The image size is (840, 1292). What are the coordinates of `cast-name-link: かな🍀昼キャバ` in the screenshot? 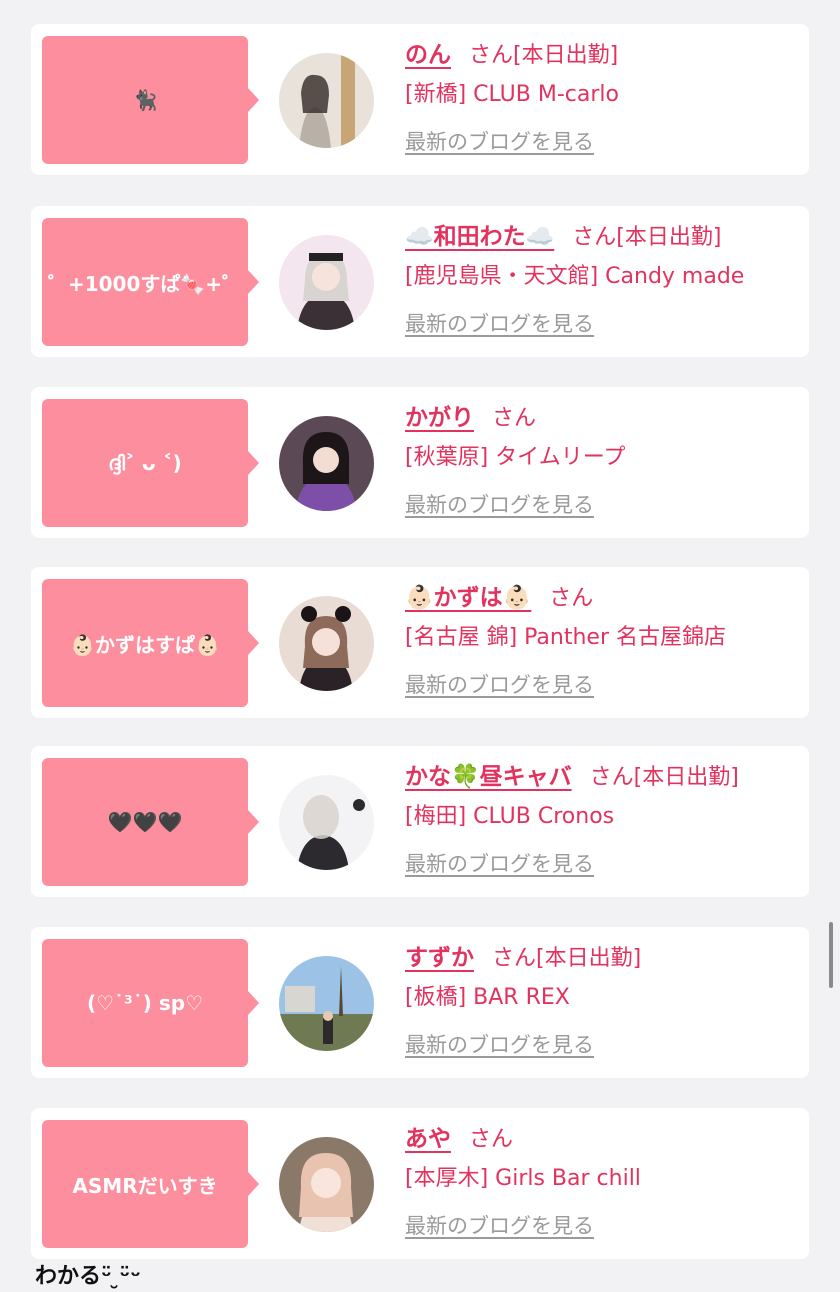 It's located at (488, 777).